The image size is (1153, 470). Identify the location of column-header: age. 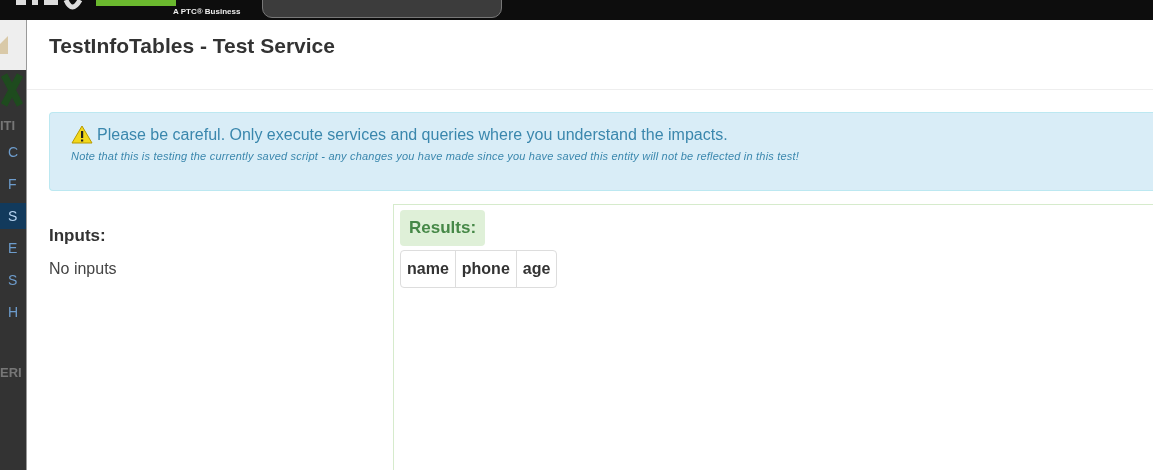
(536, 269).